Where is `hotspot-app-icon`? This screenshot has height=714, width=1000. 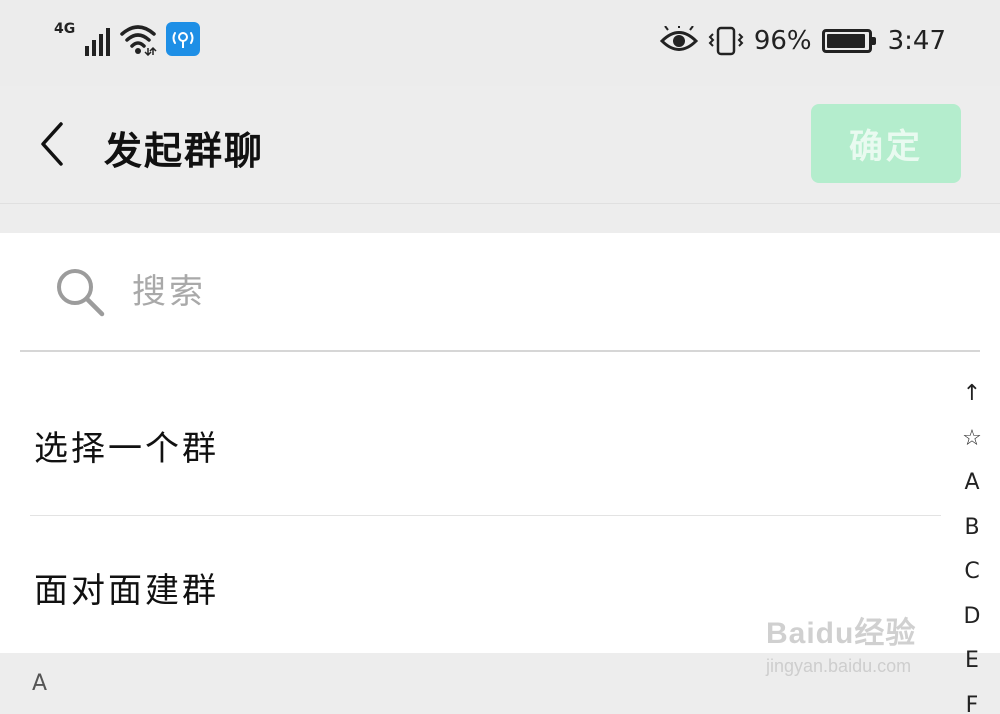
hotspot-app-icon is located at coordinates (183, 39).